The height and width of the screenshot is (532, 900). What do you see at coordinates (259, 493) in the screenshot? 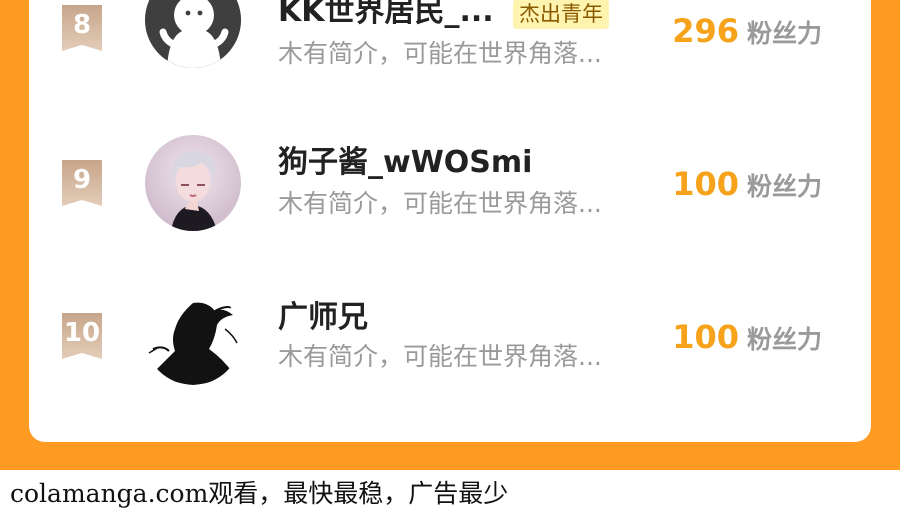
I see `watermark-text: colamanga.com观看，最快最稳，广告最少` at bounding box center [259, 493].